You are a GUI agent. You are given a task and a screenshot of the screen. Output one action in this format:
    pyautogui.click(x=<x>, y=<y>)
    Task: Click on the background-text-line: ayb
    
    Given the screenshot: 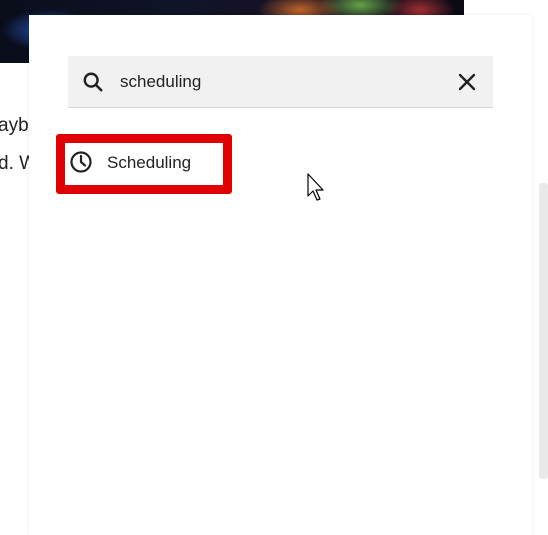 What is the action you would take?
    pyautogui.click(x=14, y=125)
    